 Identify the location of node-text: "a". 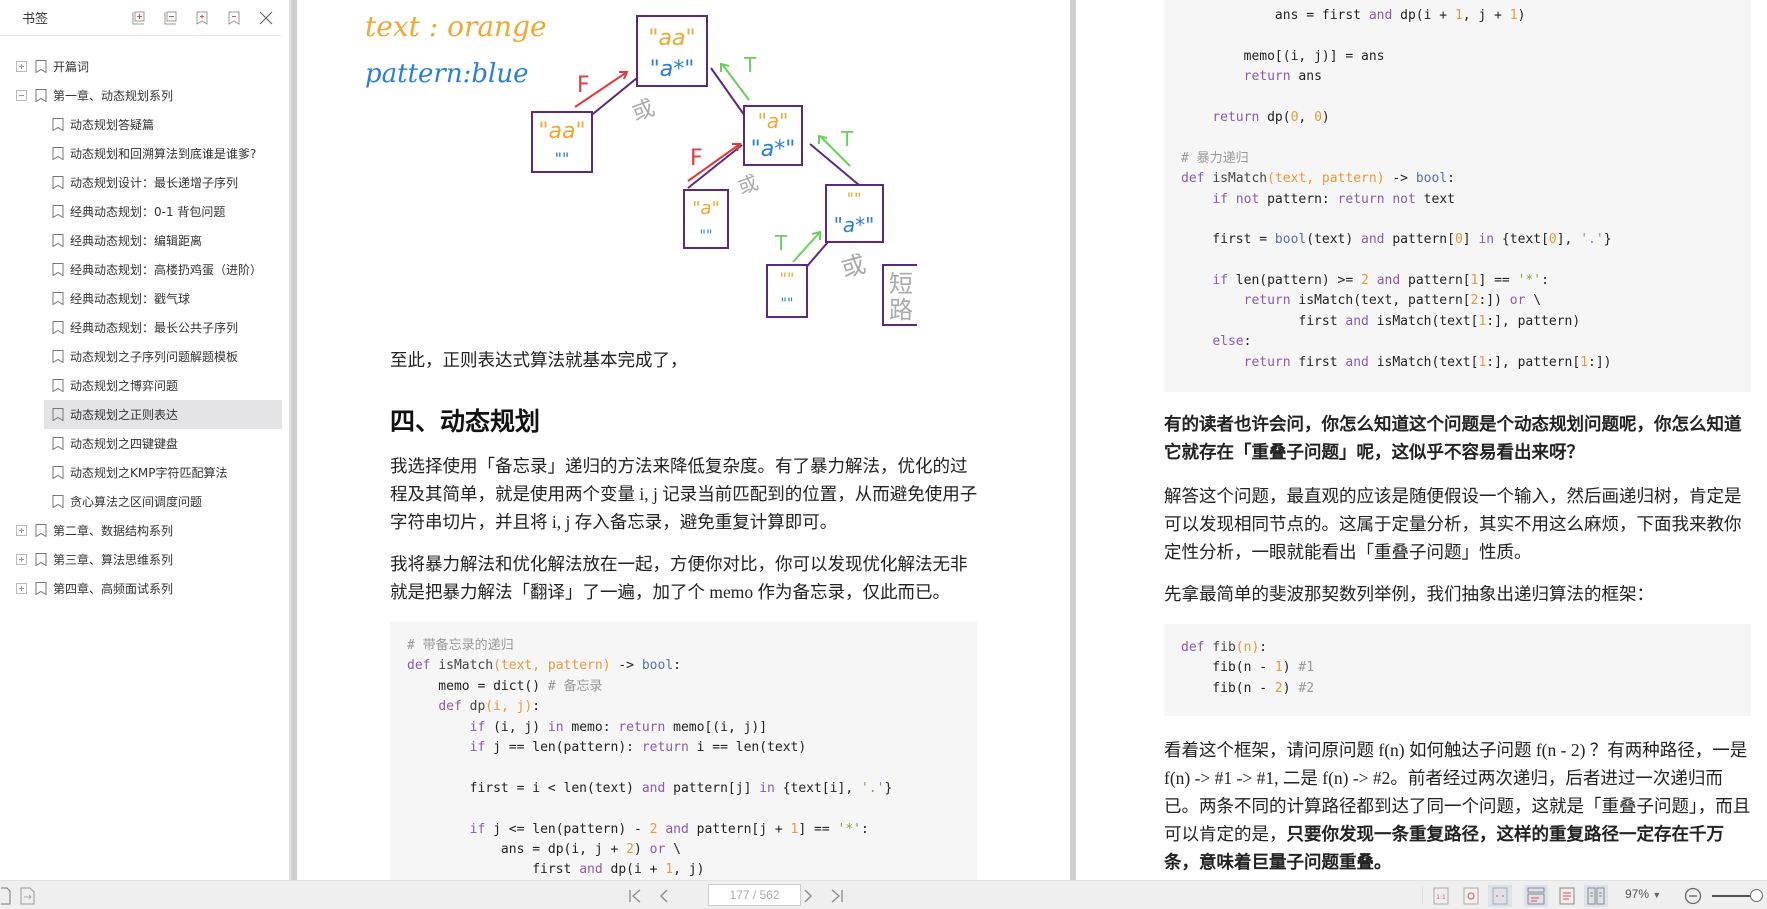
(773, 121).